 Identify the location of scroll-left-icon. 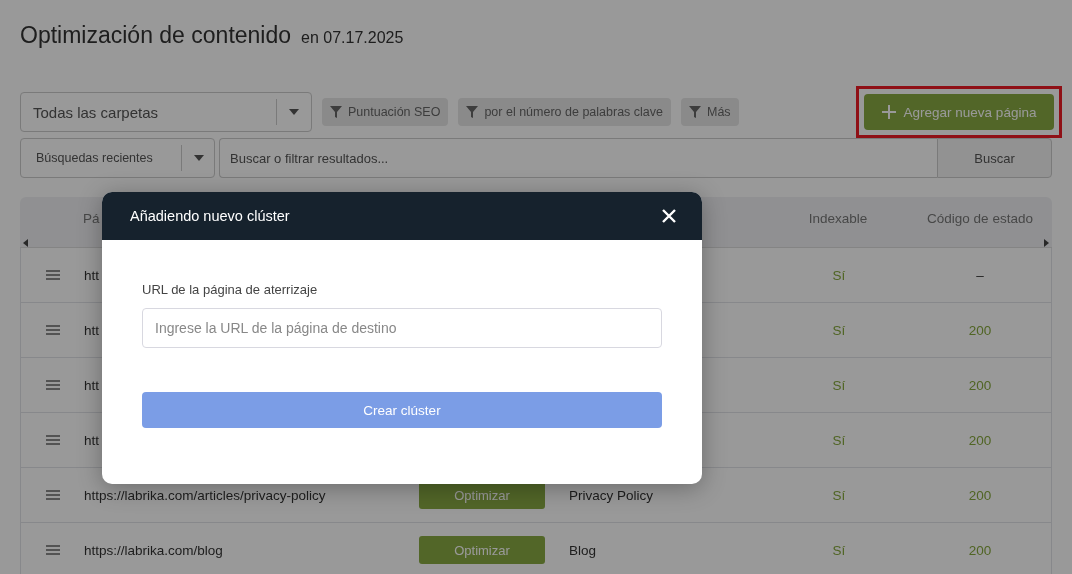
(25, 243).